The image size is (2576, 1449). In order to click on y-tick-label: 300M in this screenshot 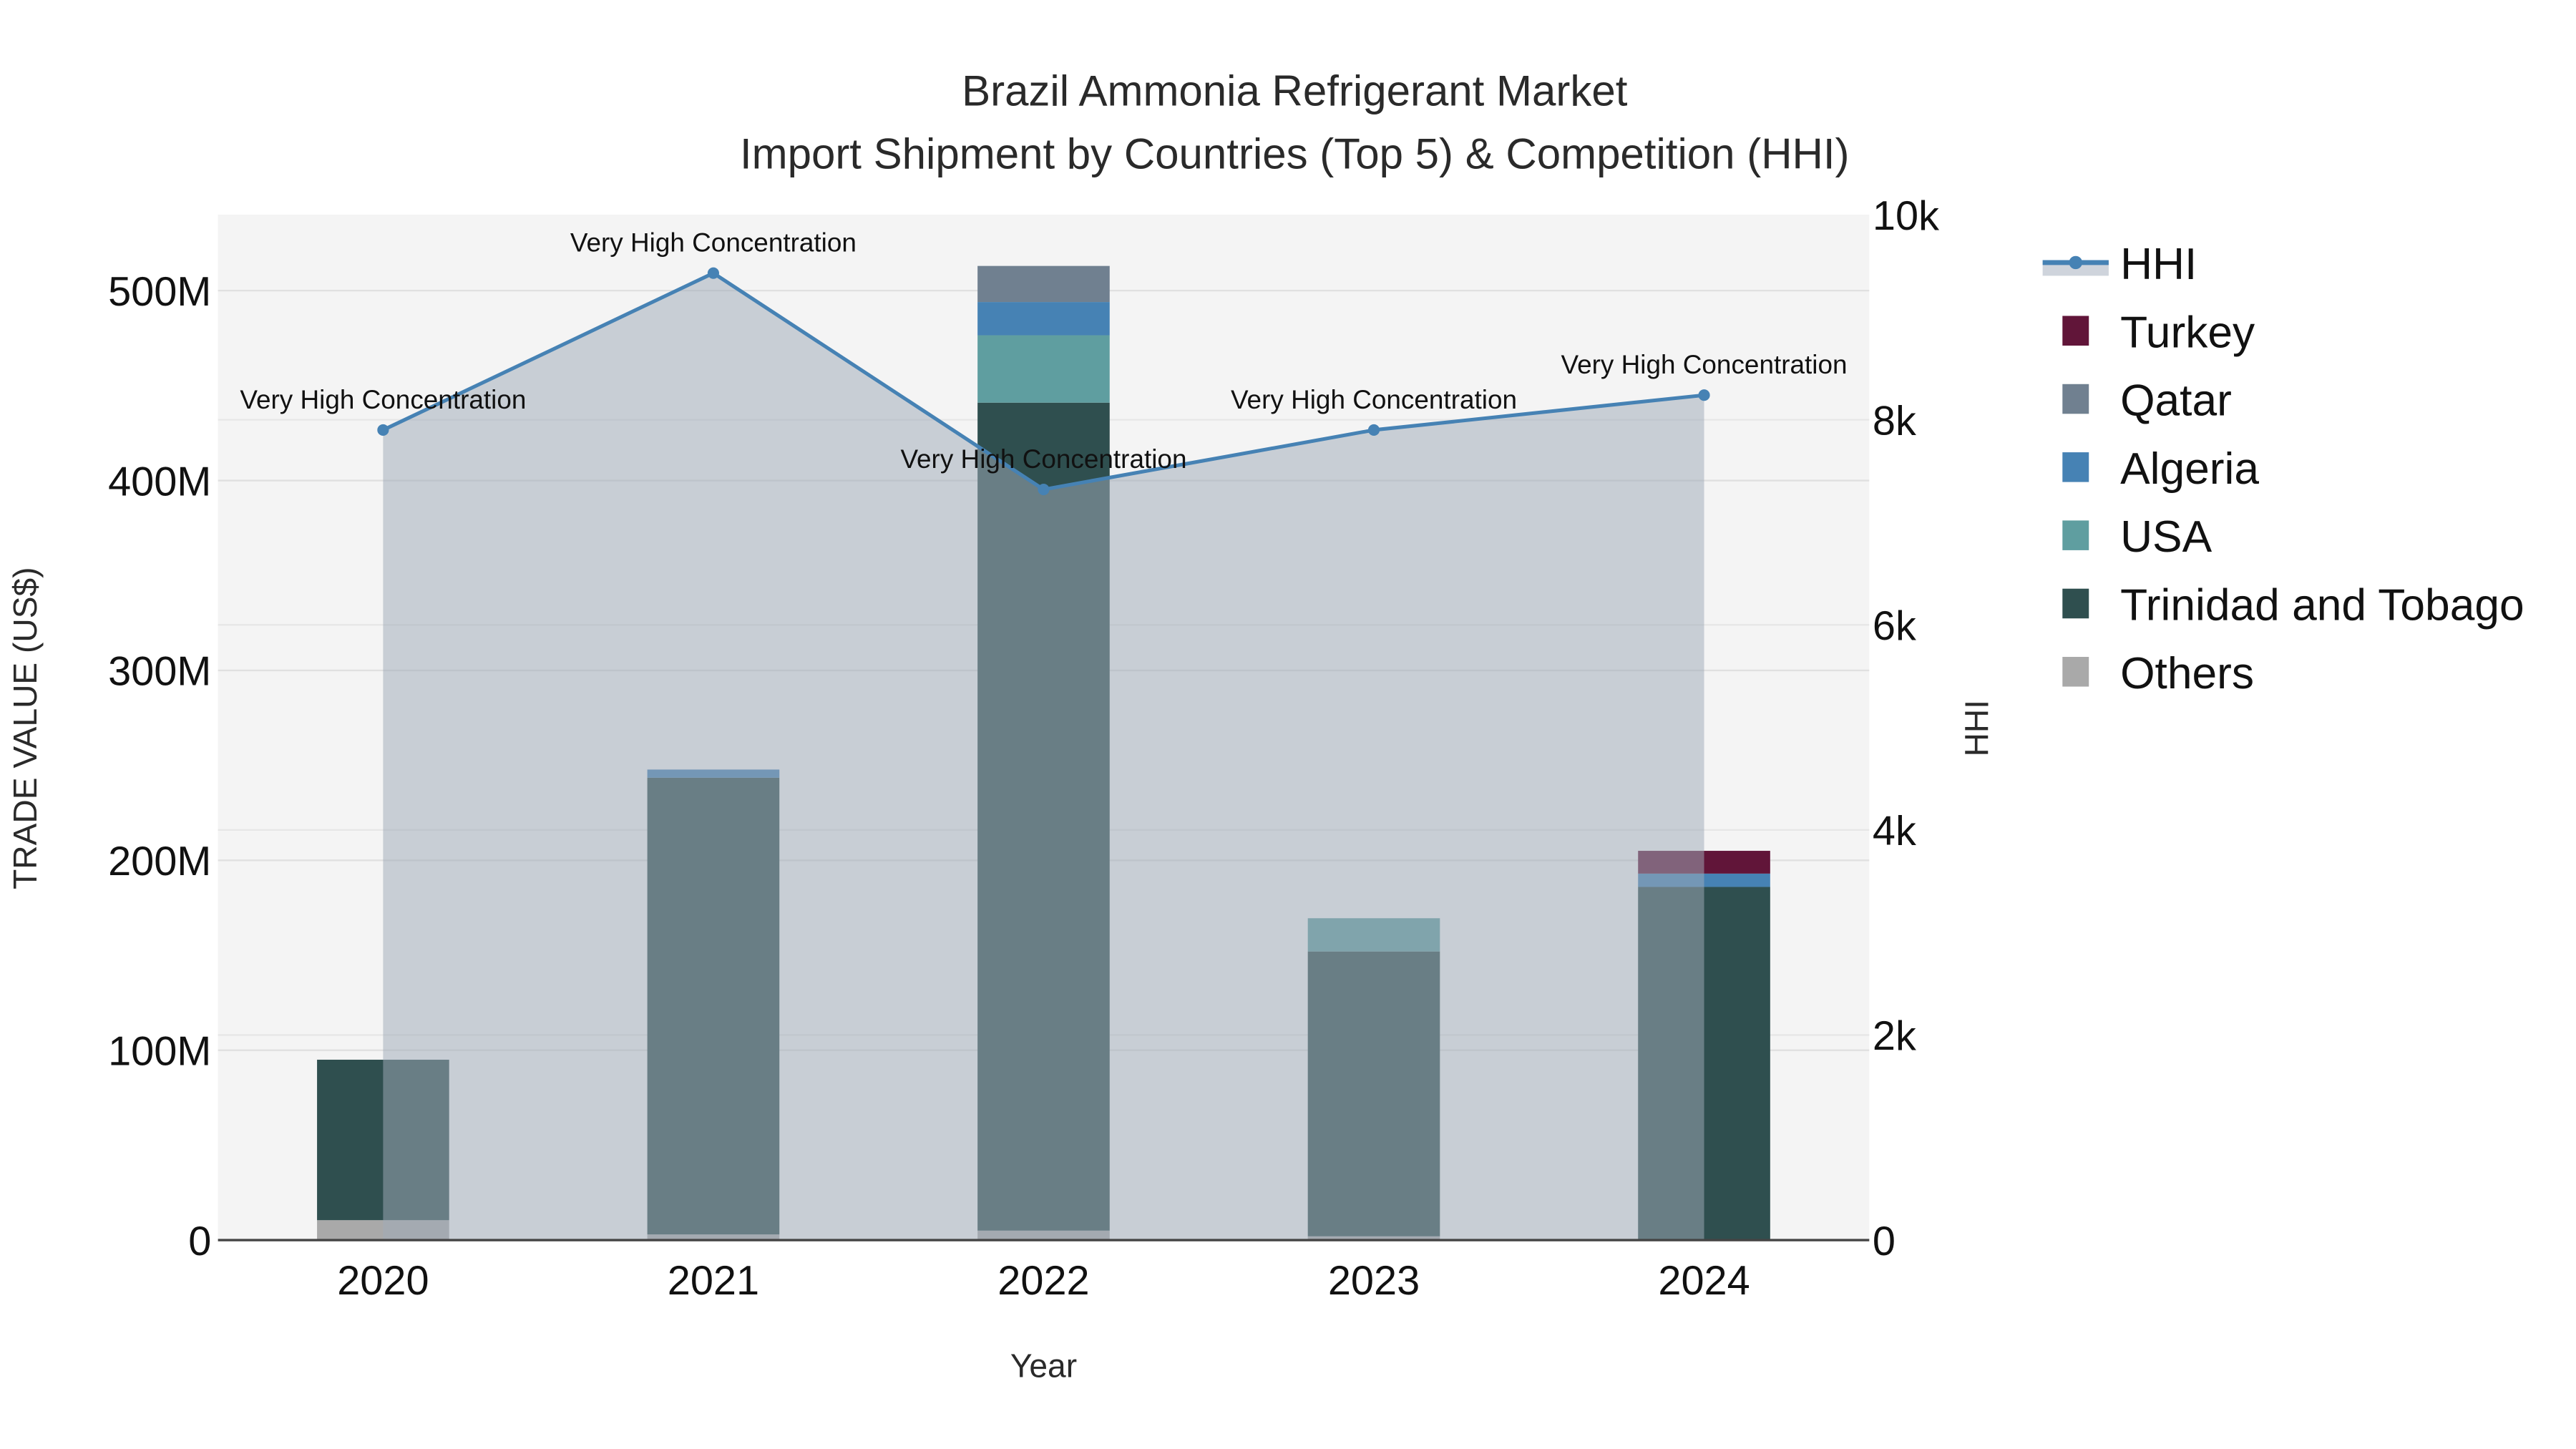, I will do `click(159, 672)`.